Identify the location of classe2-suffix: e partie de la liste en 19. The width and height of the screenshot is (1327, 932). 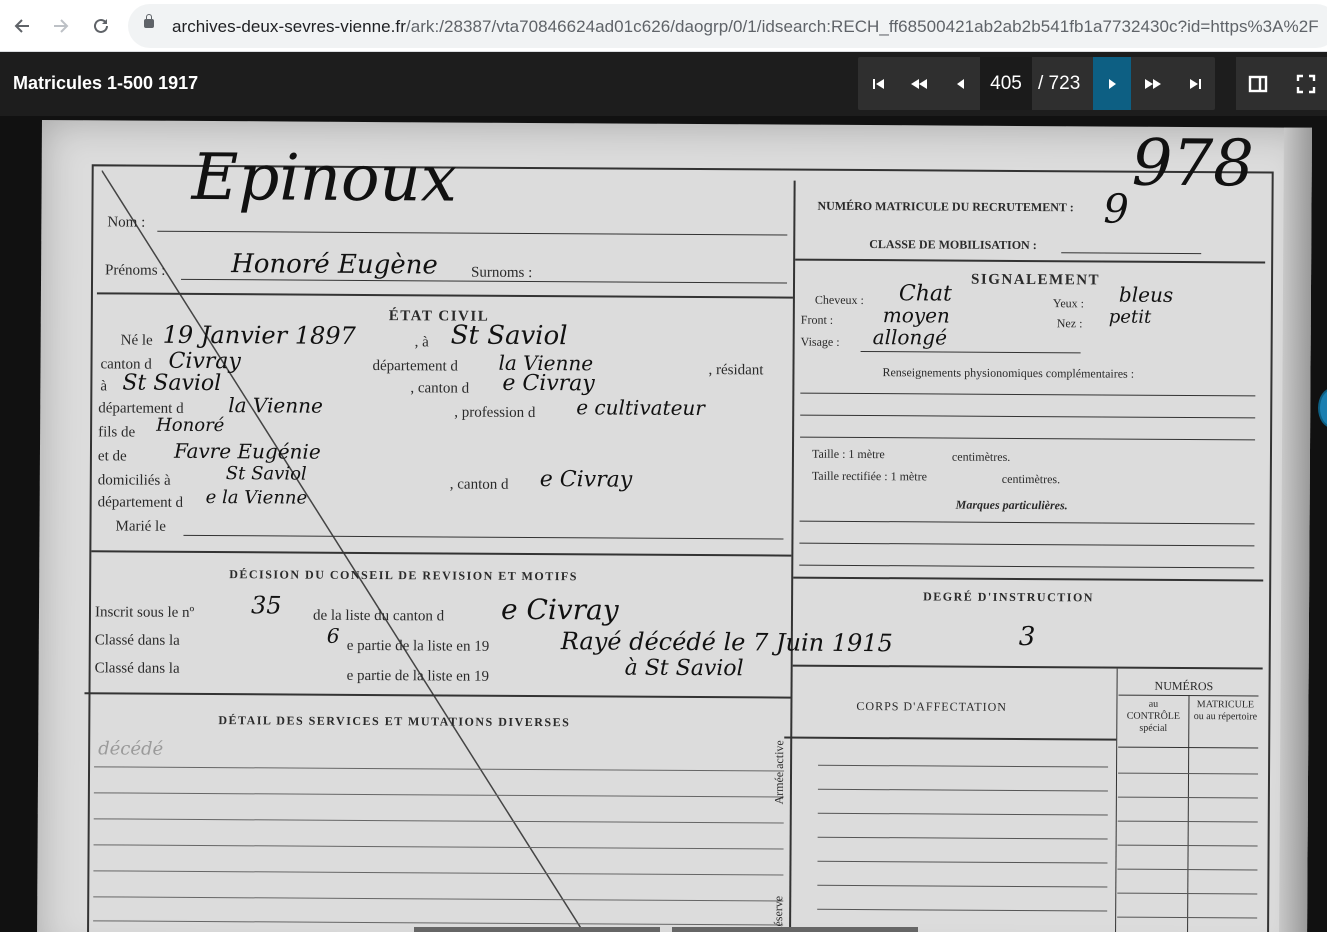
(418, 676).